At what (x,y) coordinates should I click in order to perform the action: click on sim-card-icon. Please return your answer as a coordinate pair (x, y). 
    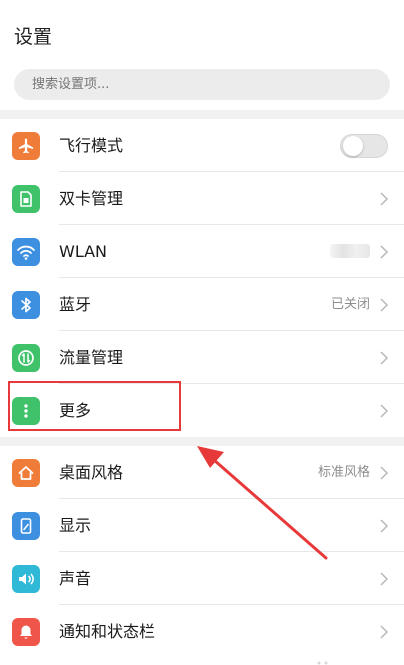
    Looking at the image, I should click on (26, 199).